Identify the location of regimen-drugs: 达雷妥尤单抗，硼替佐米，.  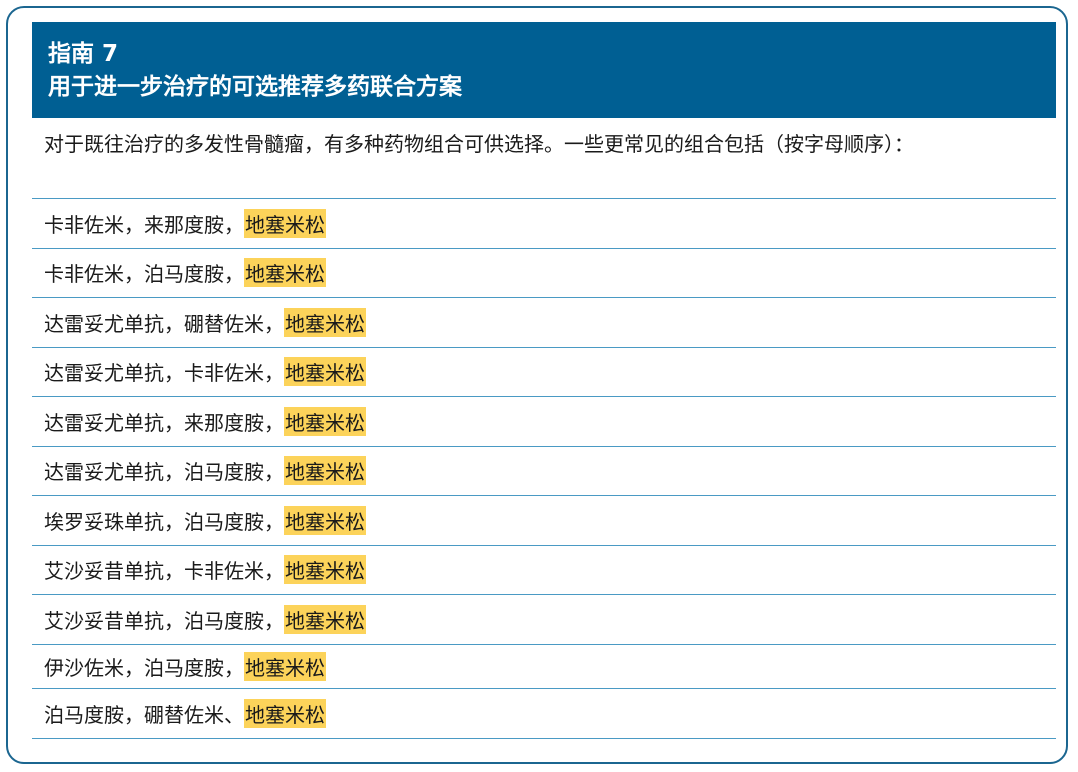
(164, 323).